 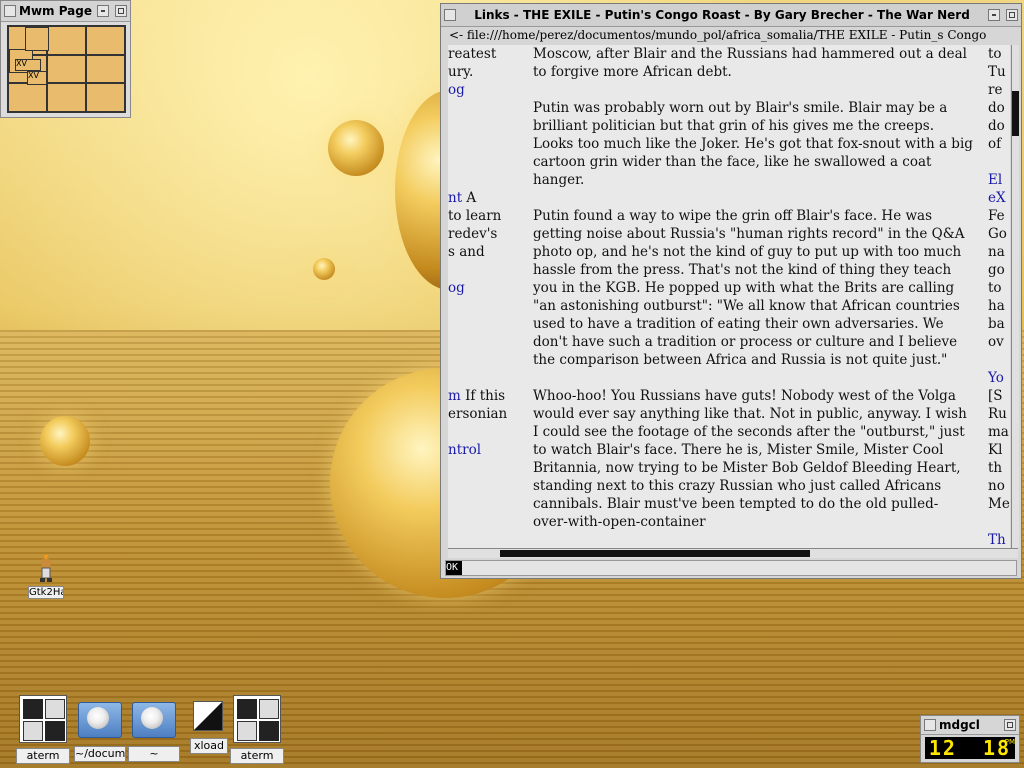 What do you see at coordinates (999, 504) in the screenshot?
I see `side-text: Me` at bounding box center [999, 504].